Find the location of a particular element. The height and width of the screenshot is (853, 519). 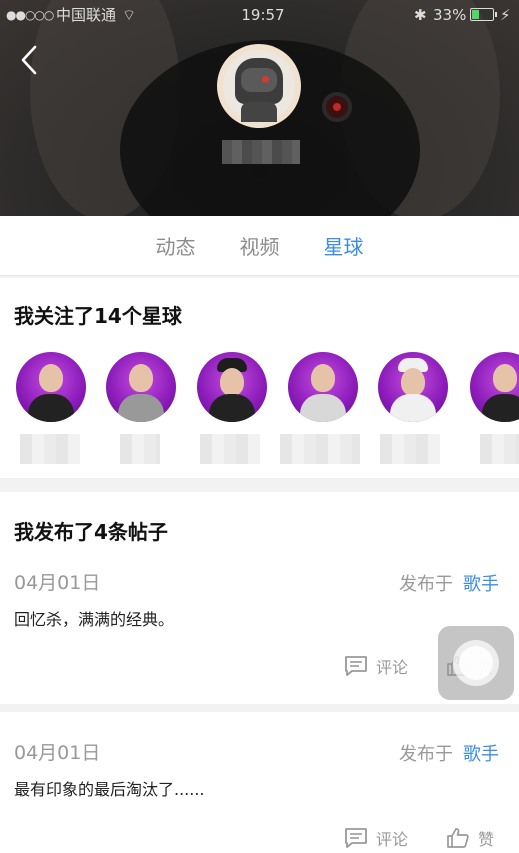

tab-activity: 动态 is located at coordinates (176, 245).